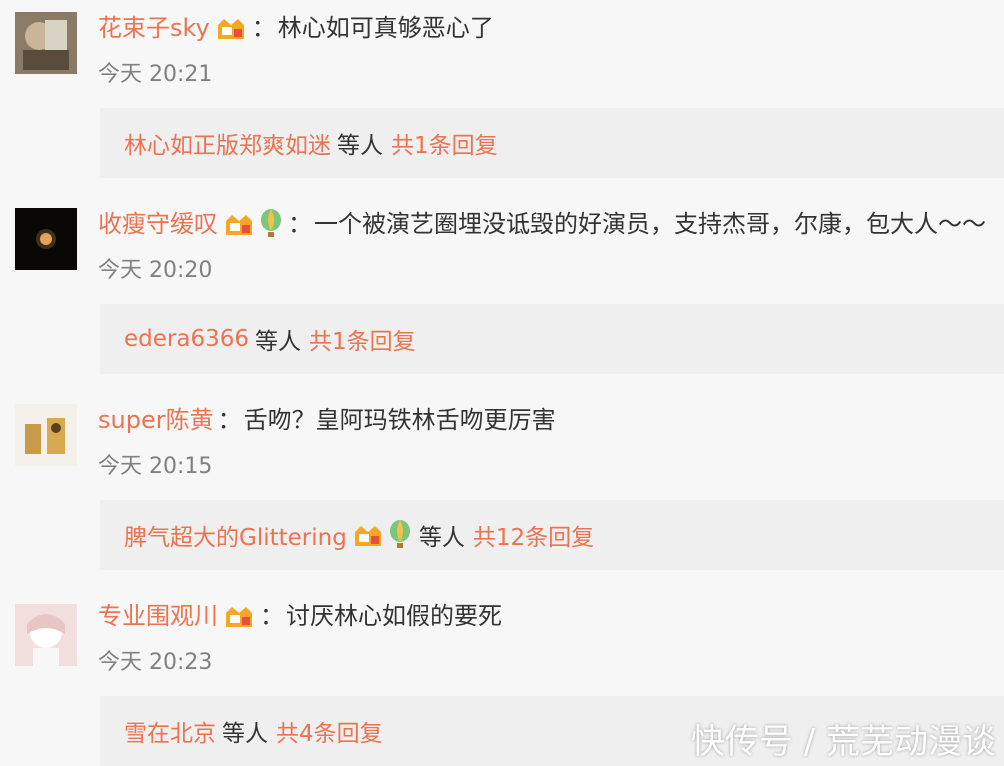 This screenshot has width=1004, height=766. I want to click on reply-user: edera6366, so click(186, 339).